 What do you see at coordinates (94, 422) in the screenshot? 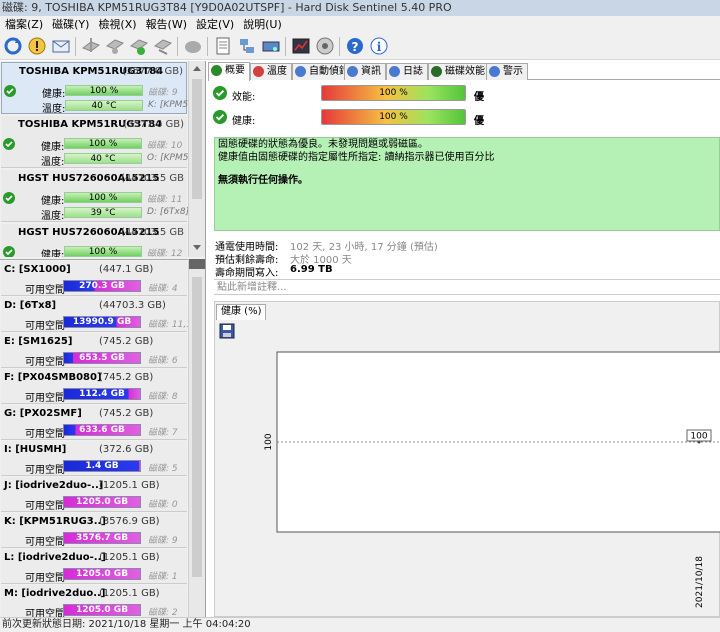
I see `volume-item: G: [PX02SMF] (745.2 GB) 可用空間 633.6 GB 磁碟: 7` at bounding box center [94, 422].